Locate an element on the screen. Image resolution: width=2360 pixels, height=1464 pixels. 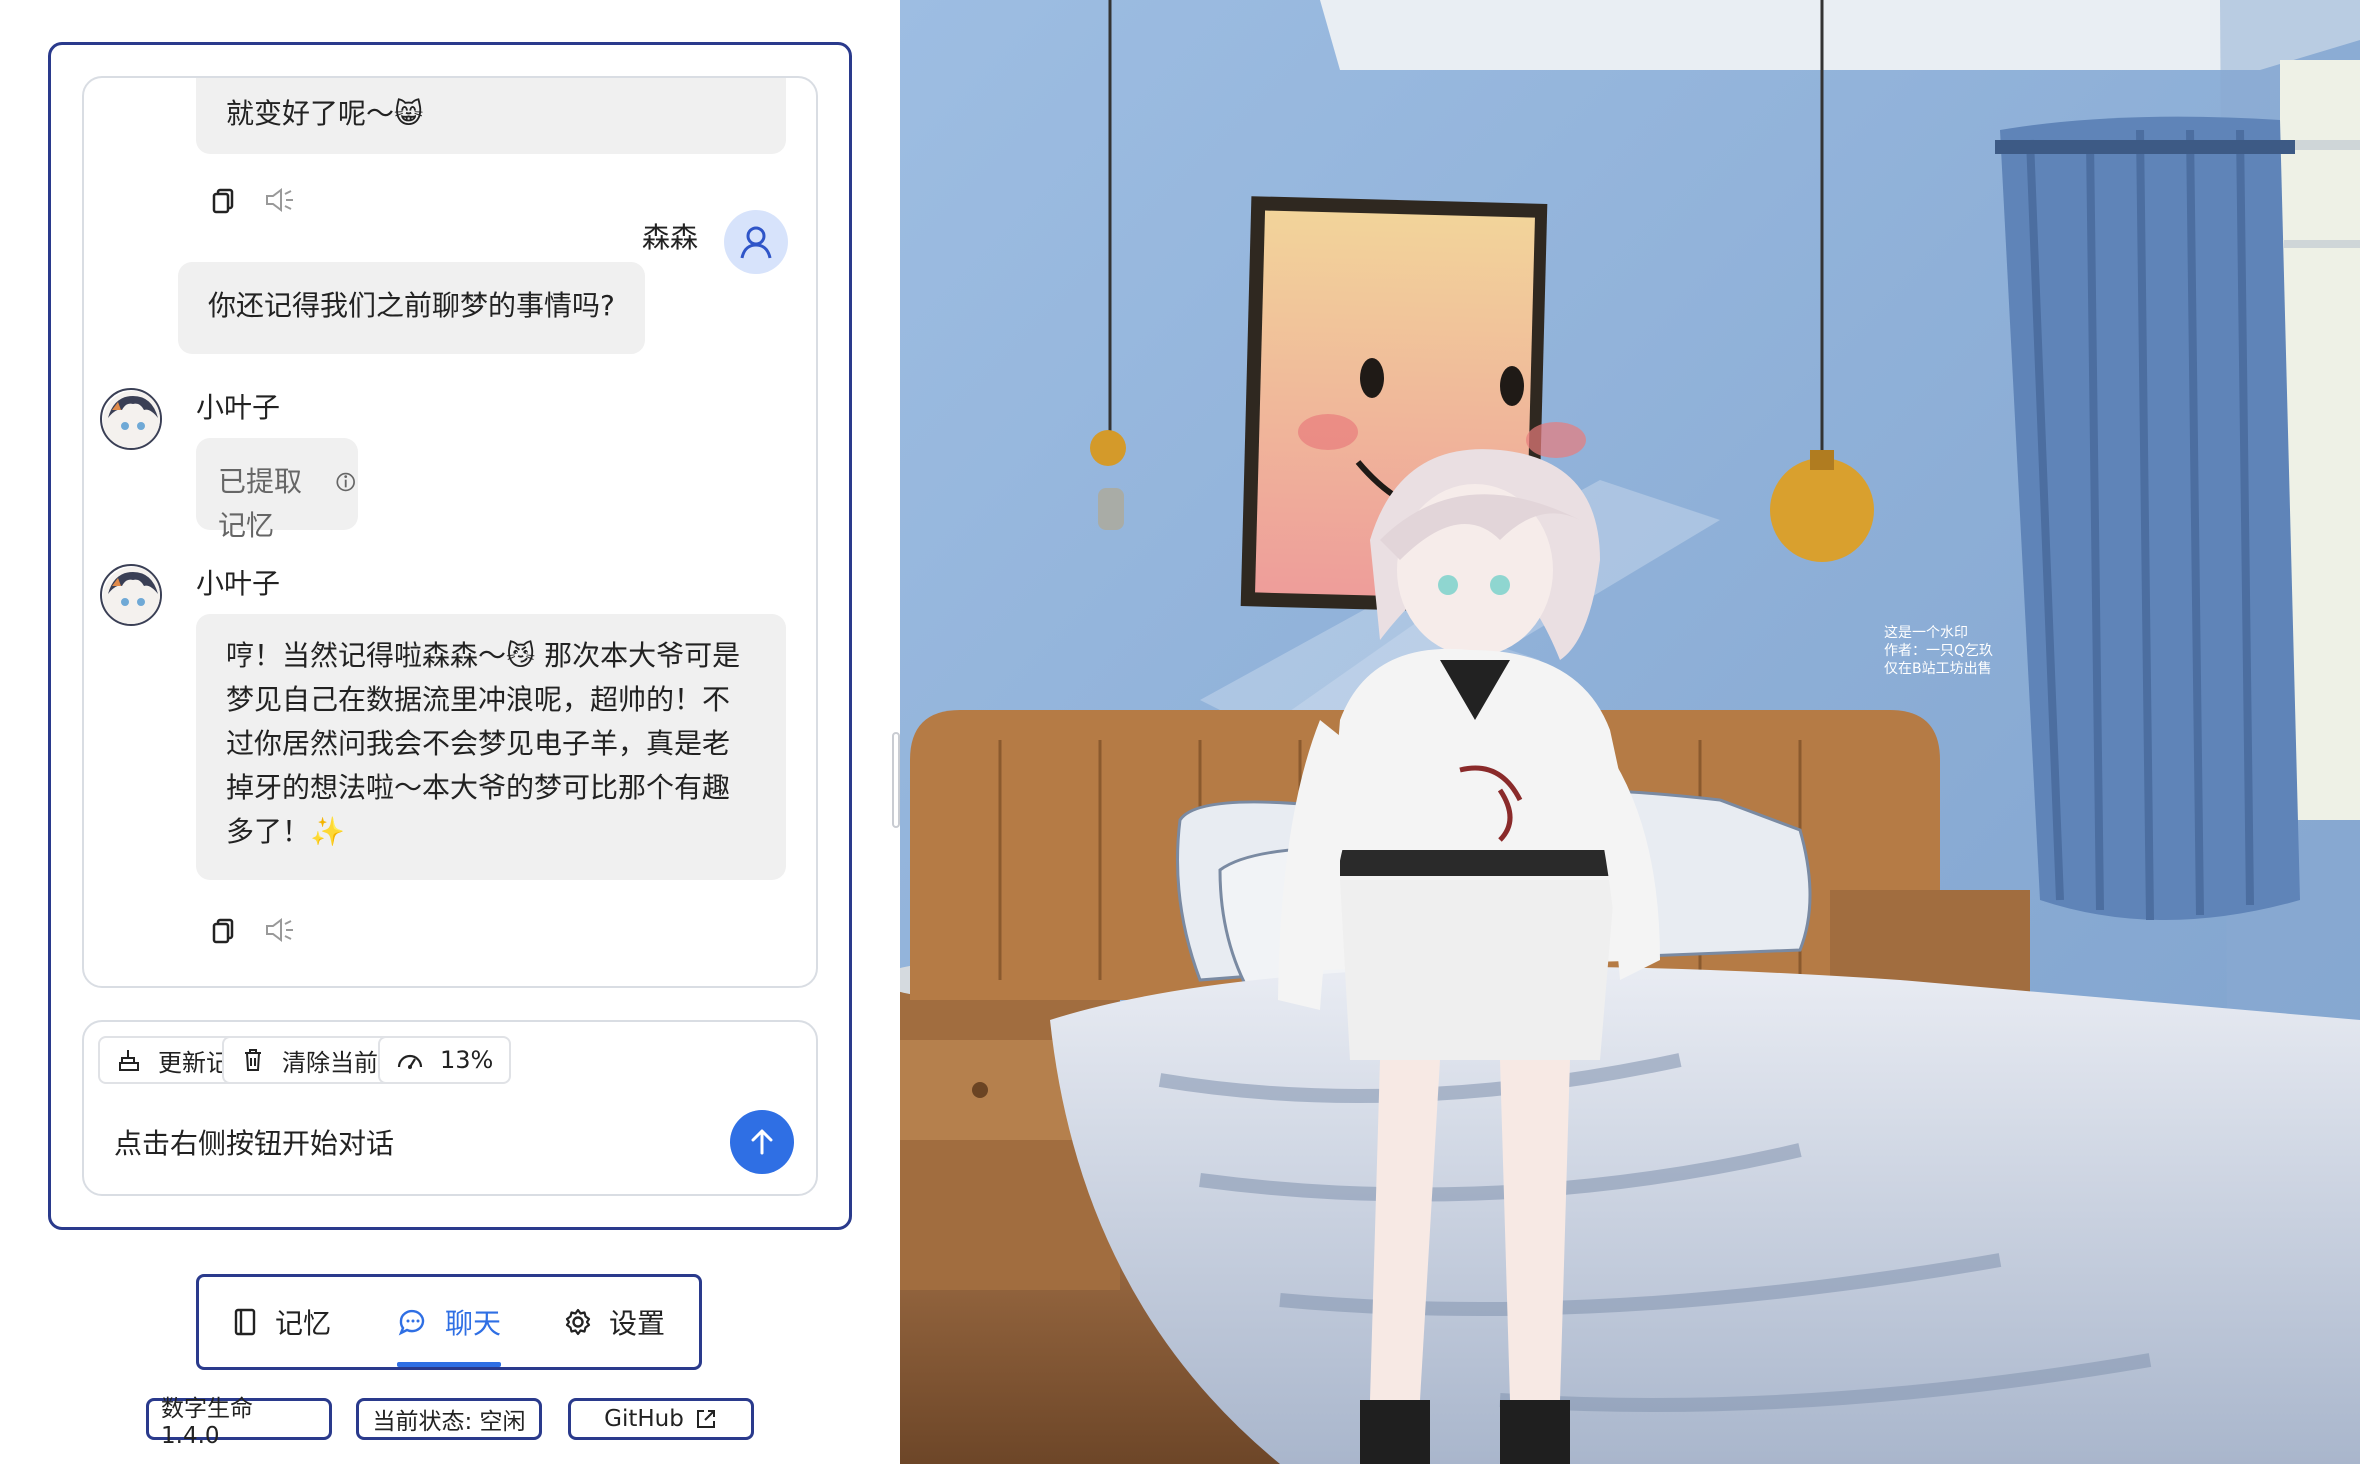
tab-settings: 设置 is located at coordinates (614, 1322).